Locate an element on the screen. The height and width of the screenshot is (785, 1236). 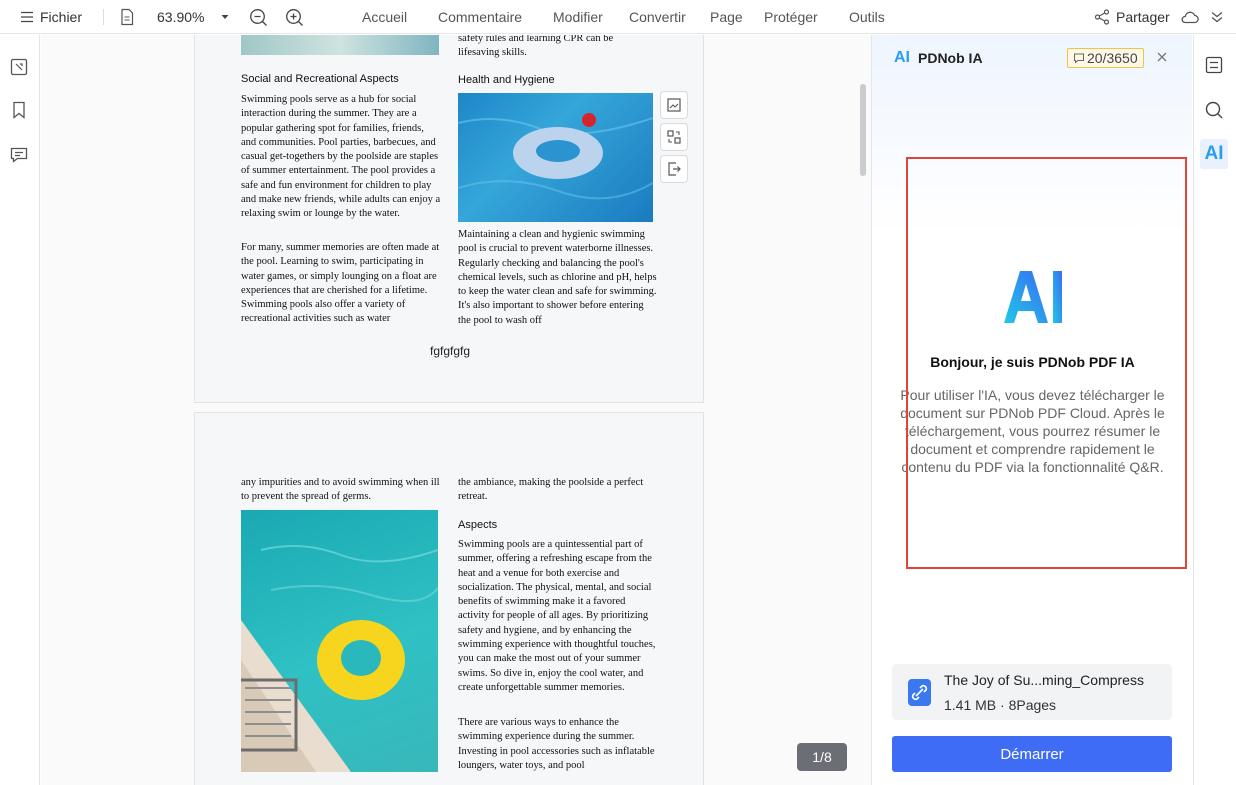
menu-convertir: Convertir is located at coordinates (657, 17).